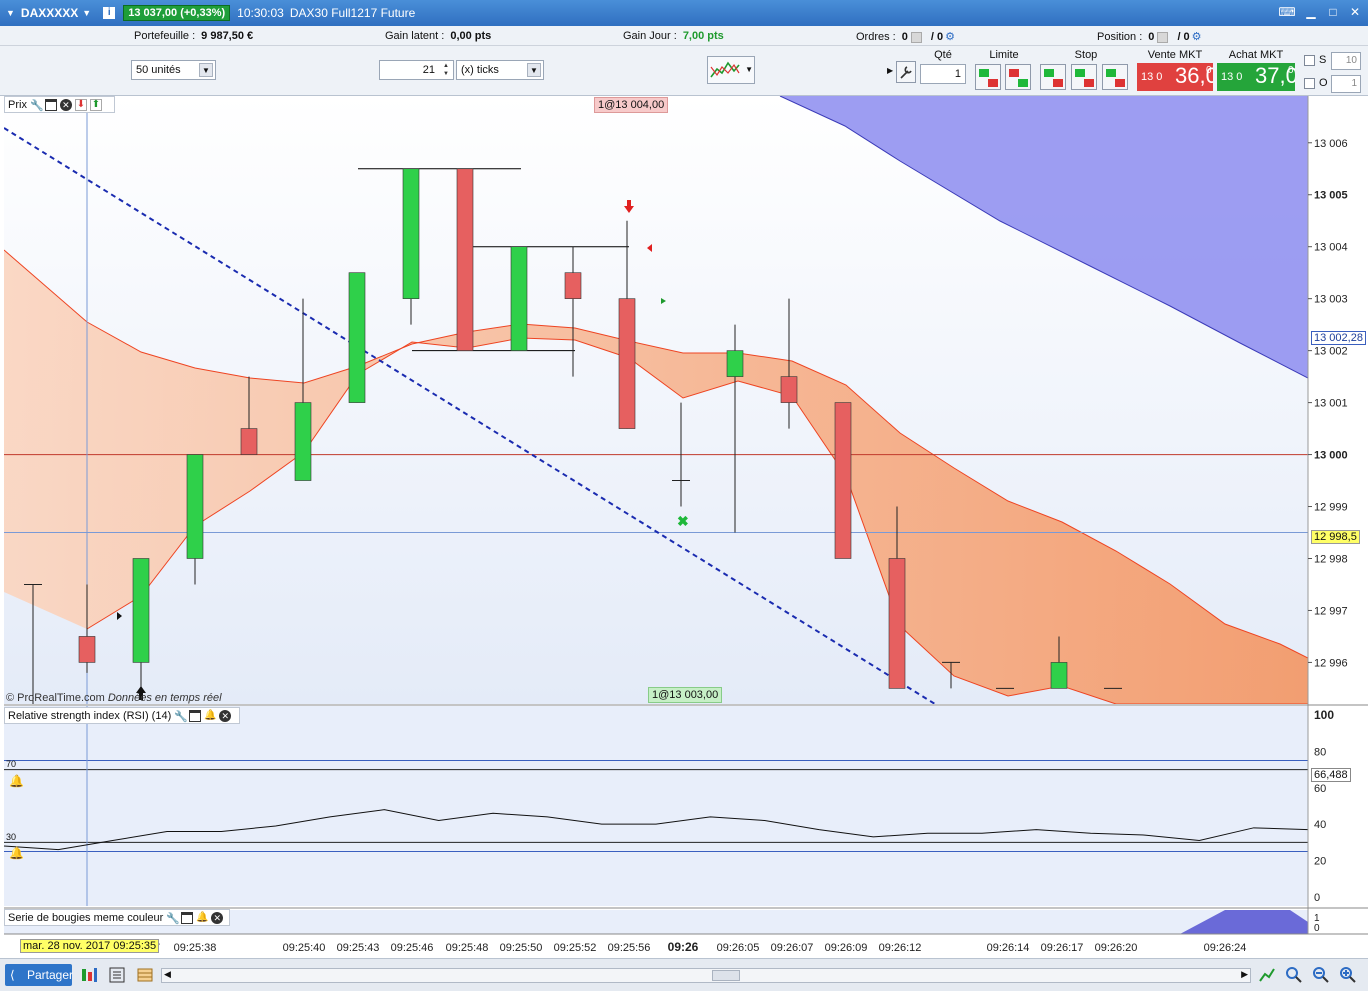  I want to click on price-axis-label: 13 004, so click(1331, 248).